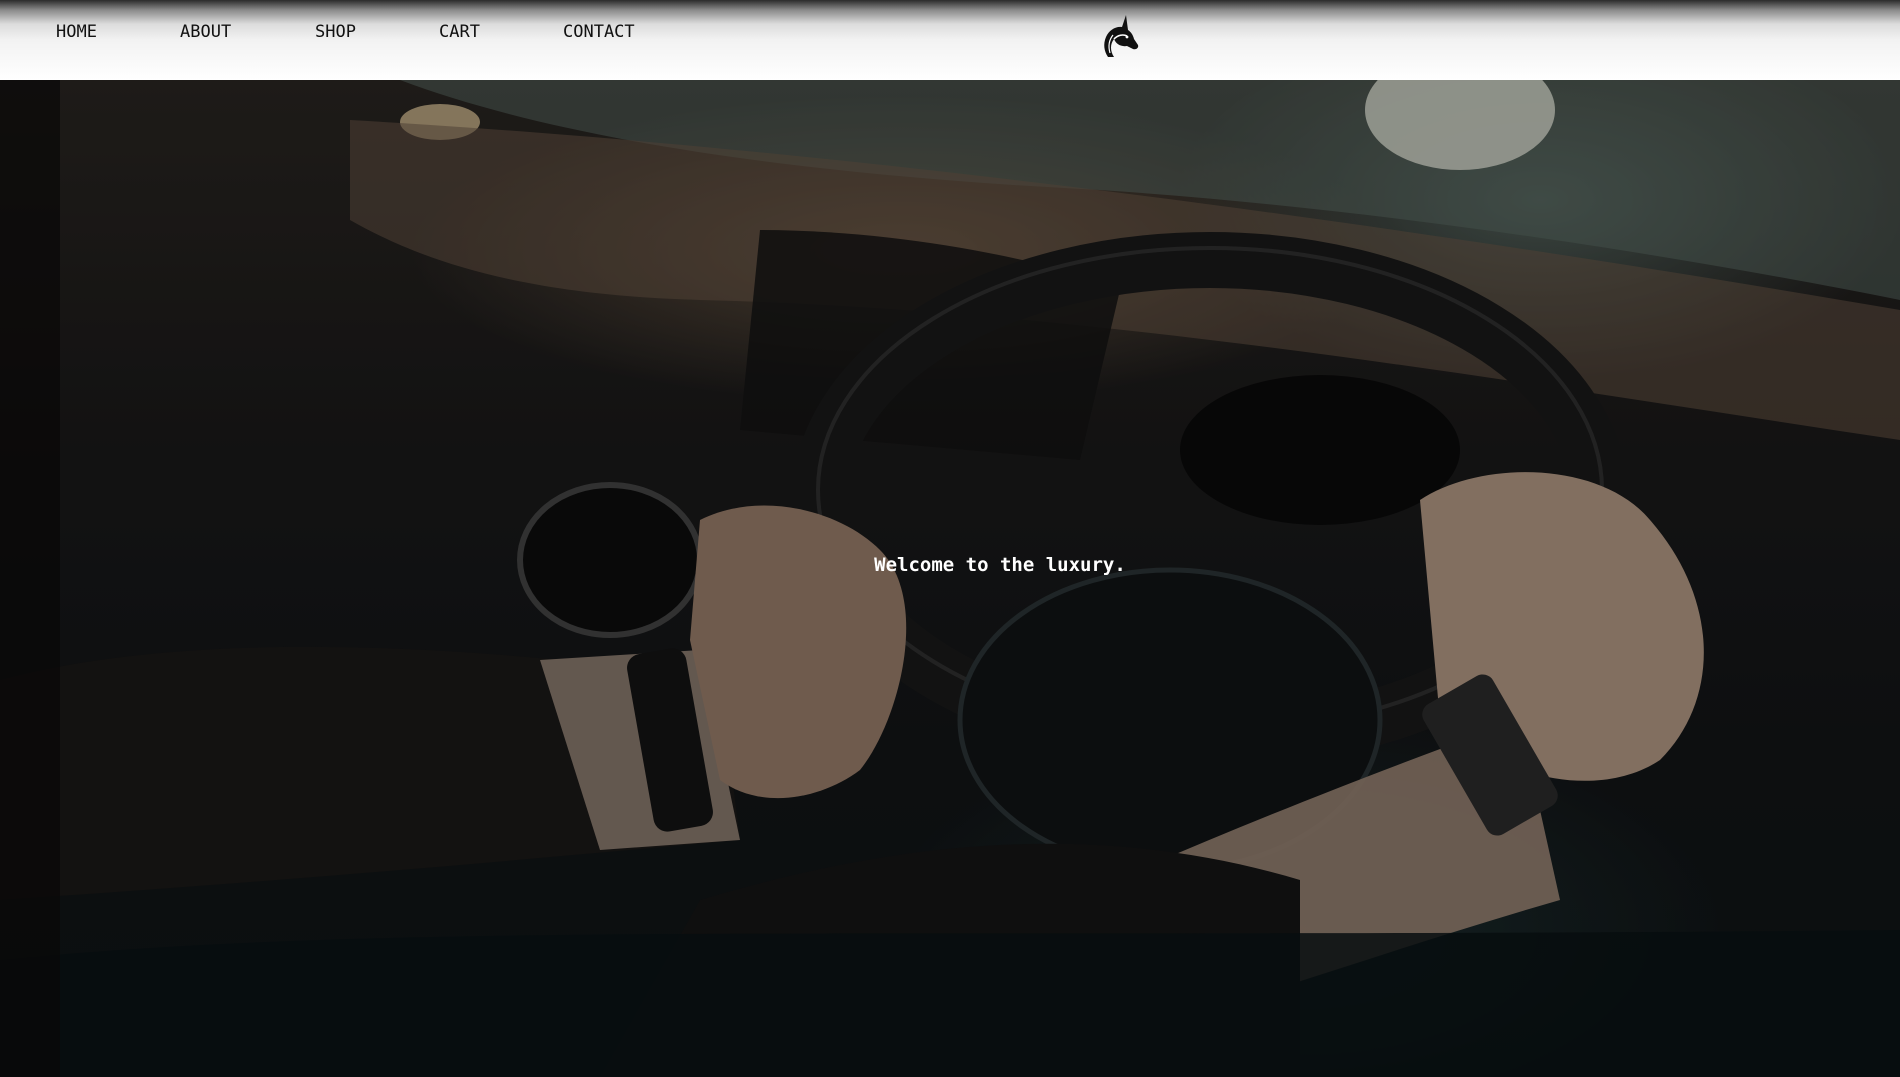  I want to click on hero-tagline: Welcome to the luxury., so click(950, 565).